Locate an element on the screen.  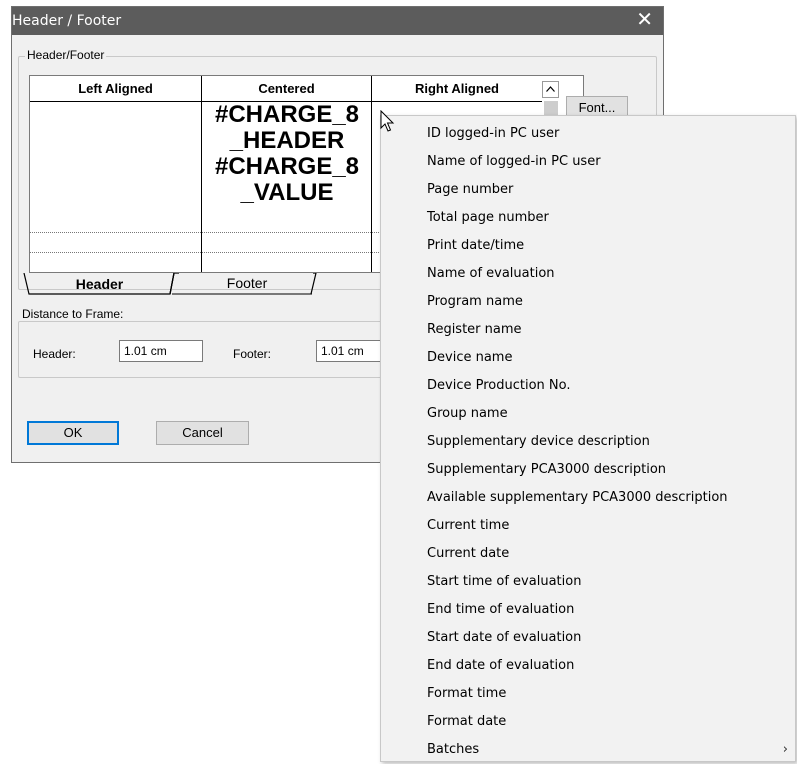
scroll-up-button is located at coordinates (550, 89).